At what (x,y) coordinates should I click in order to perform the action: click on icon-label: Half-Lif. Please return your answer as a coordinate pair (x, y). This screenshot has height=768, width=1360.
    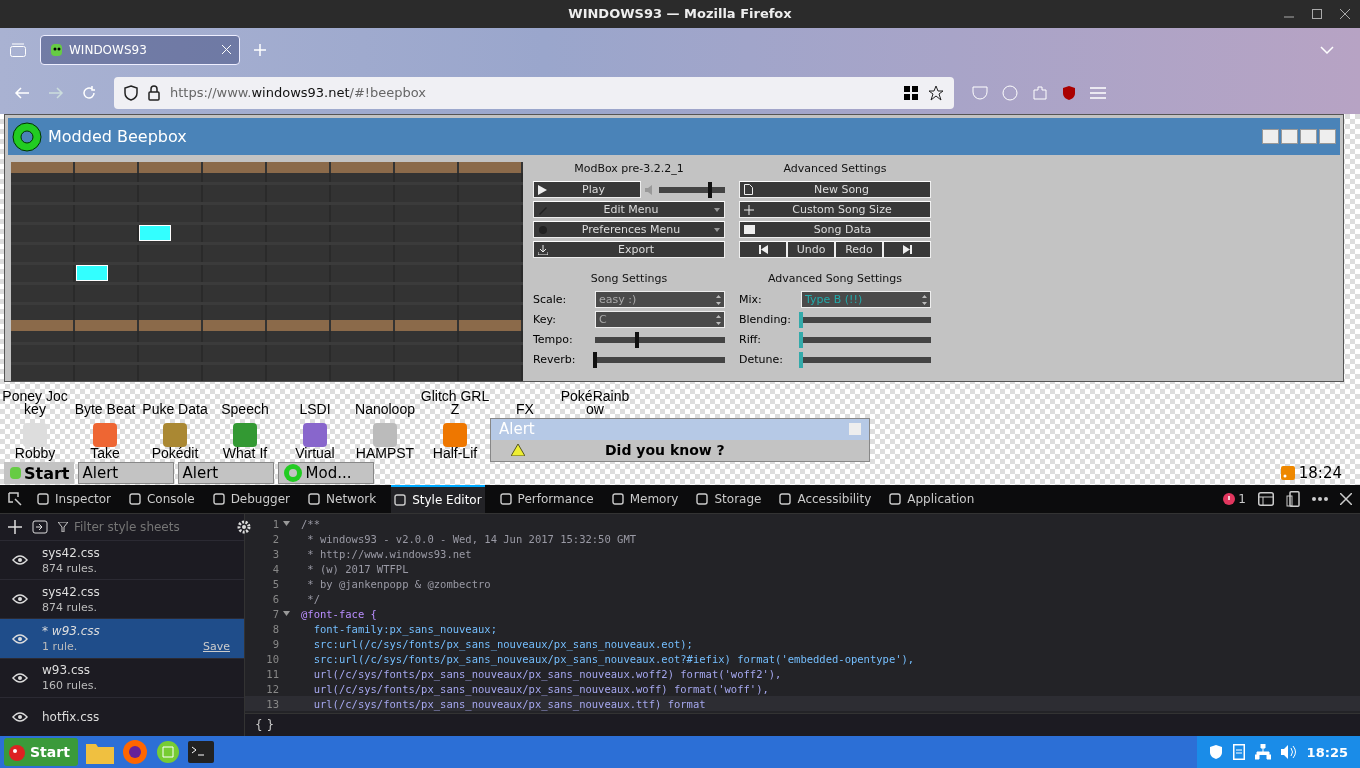
    Looking at the image, I should click on (455, 453).